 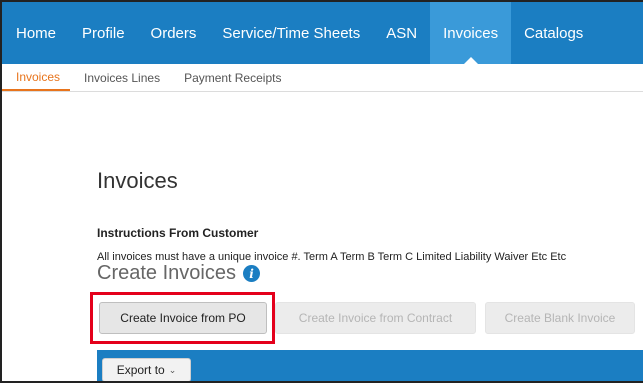 What do you see at coordinates (553, 33) in the screenshot?
I see `nav-catalogs: Catalogs` at bounding box center [553, 33].